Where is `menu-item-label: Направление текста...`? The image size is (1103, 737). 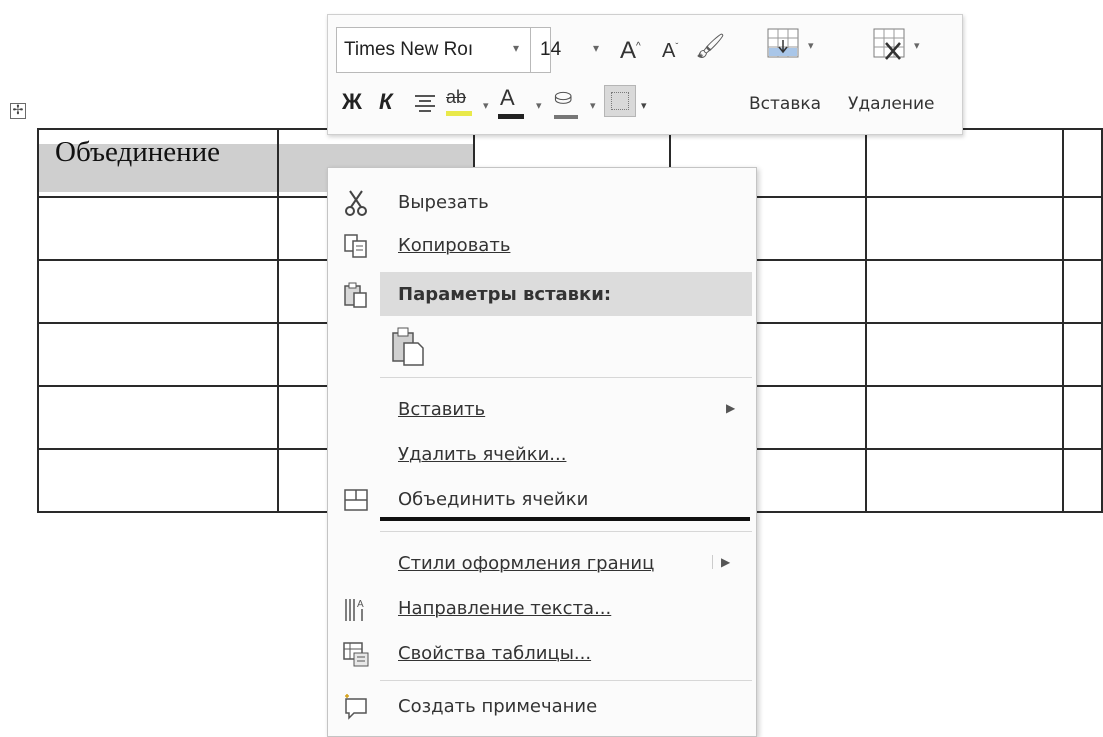
menu-item-label: Направление текста... is located at coordinates (505, 608).